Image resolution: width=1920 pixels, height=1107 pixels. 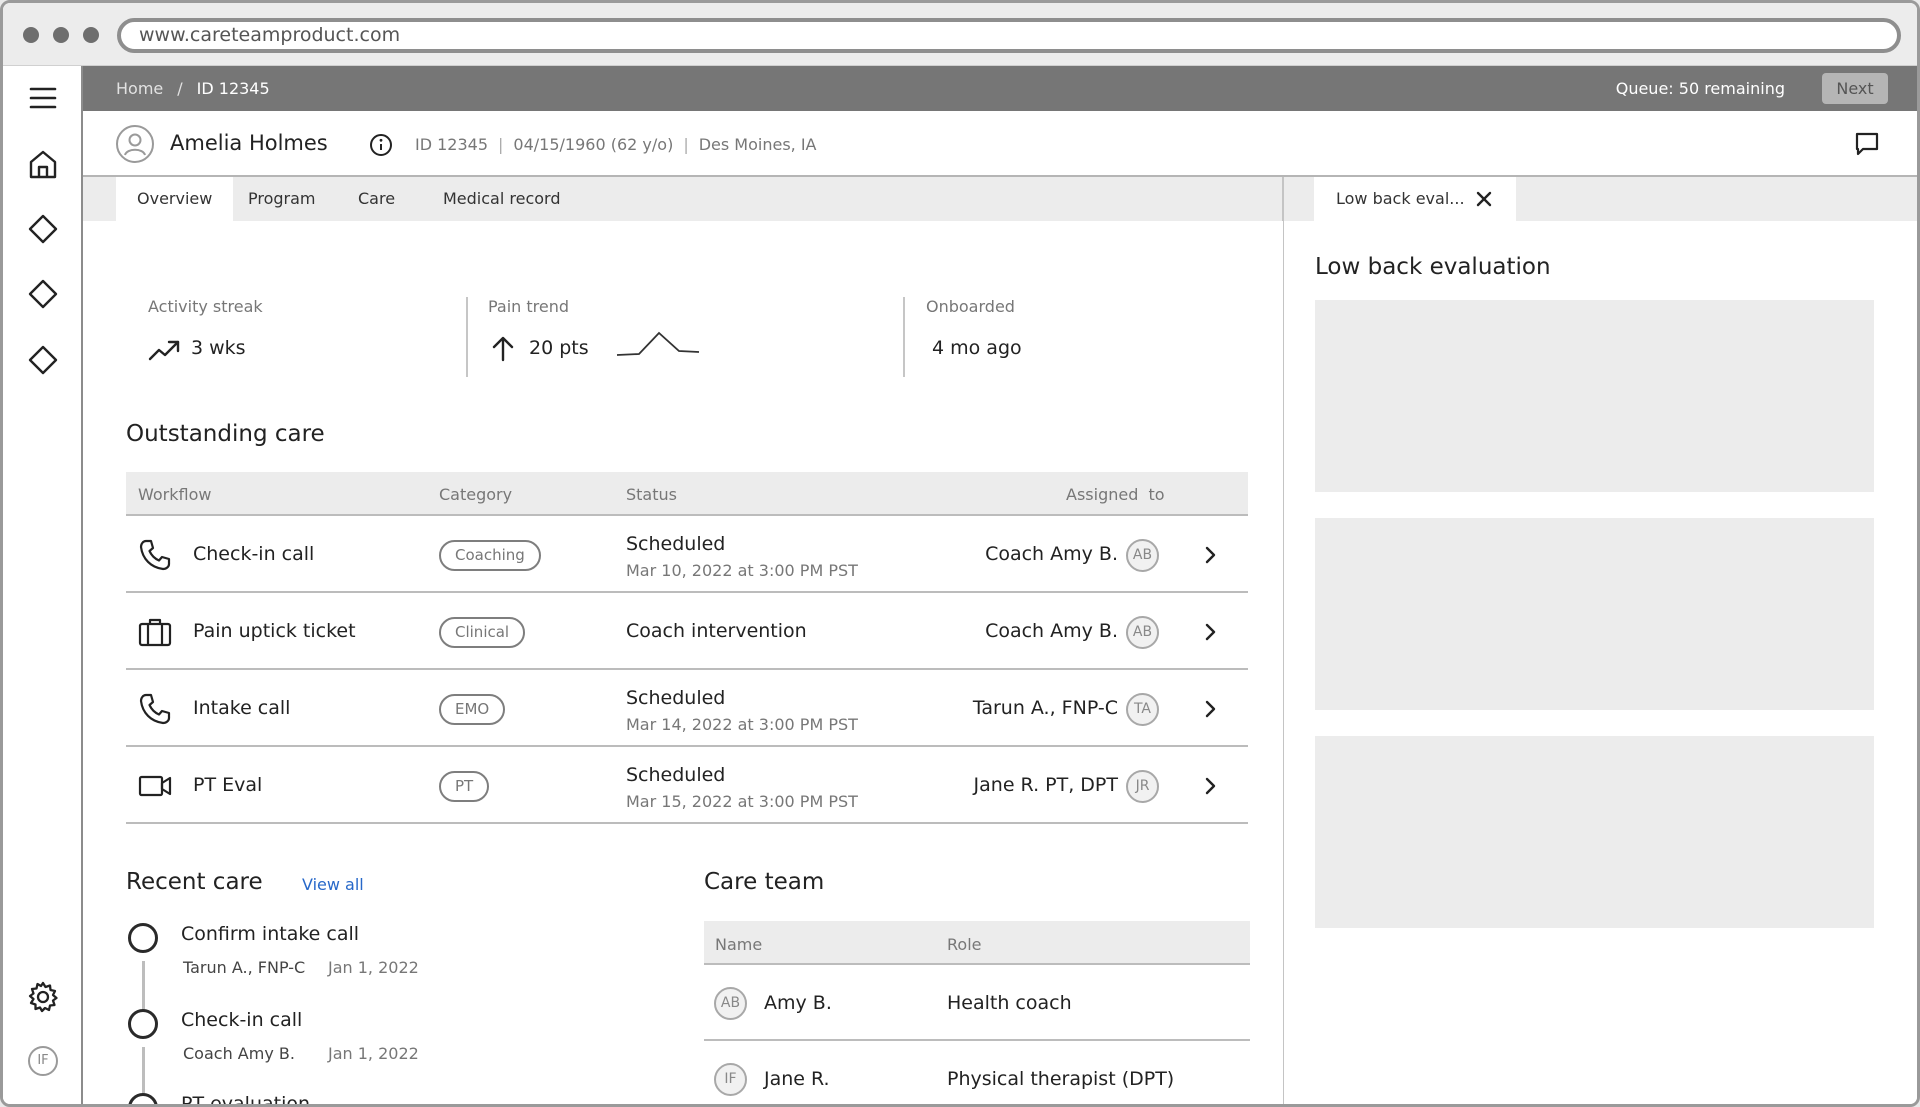 What do you see at coordinates (1045, 708) in the screenshot?
I see `assignee-name: Tarun A., FNP-C` at bounding box center [1045, 708].